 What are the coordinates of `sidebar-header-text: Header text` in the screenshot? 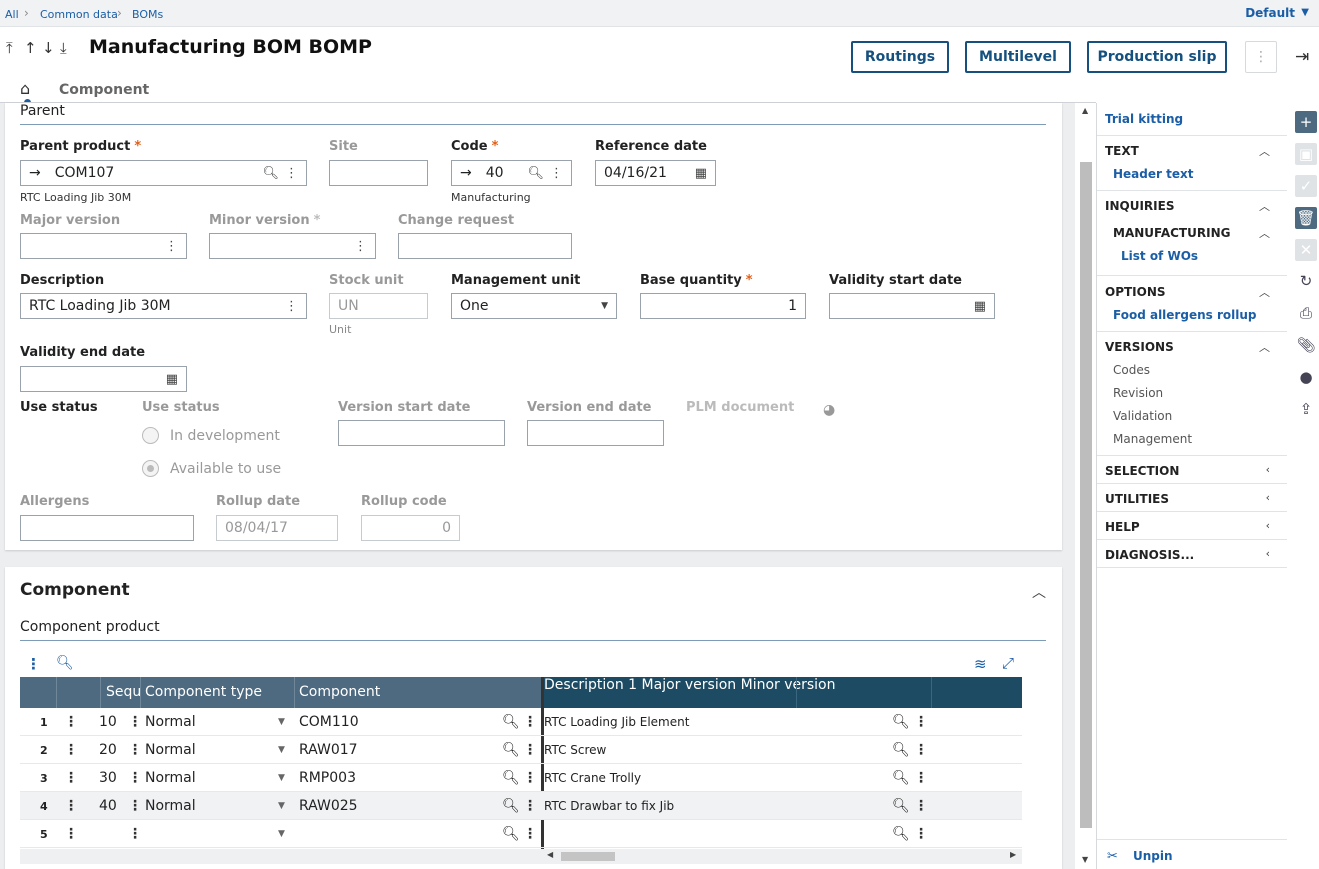 It's located at (1153, 174).